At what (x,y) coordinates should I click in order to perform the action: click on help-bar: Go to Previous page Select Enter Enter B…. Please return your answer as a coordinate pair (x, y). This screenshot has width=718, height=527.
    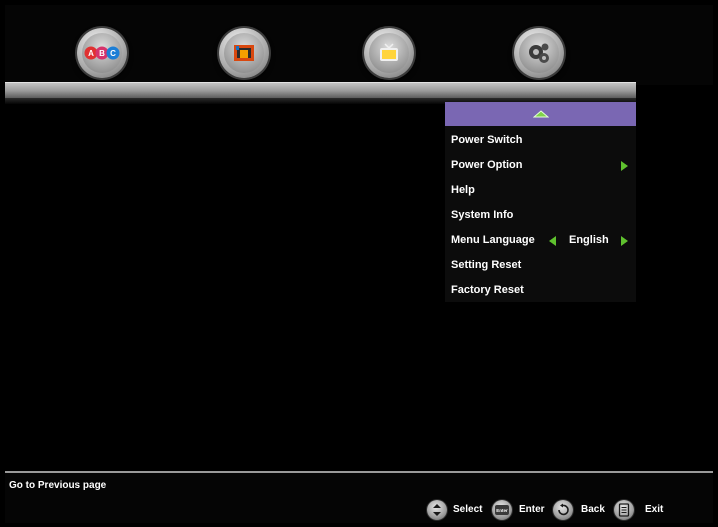
    Looking at the image, I should click on (359, 497).